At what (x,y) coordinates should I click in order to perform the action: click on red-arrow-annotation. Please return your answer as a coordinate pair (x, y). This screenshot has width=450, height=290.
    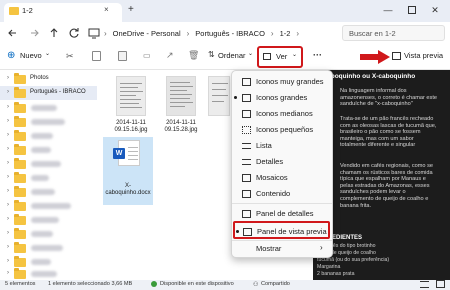
    Looking at the image, I should click on (375, 57).